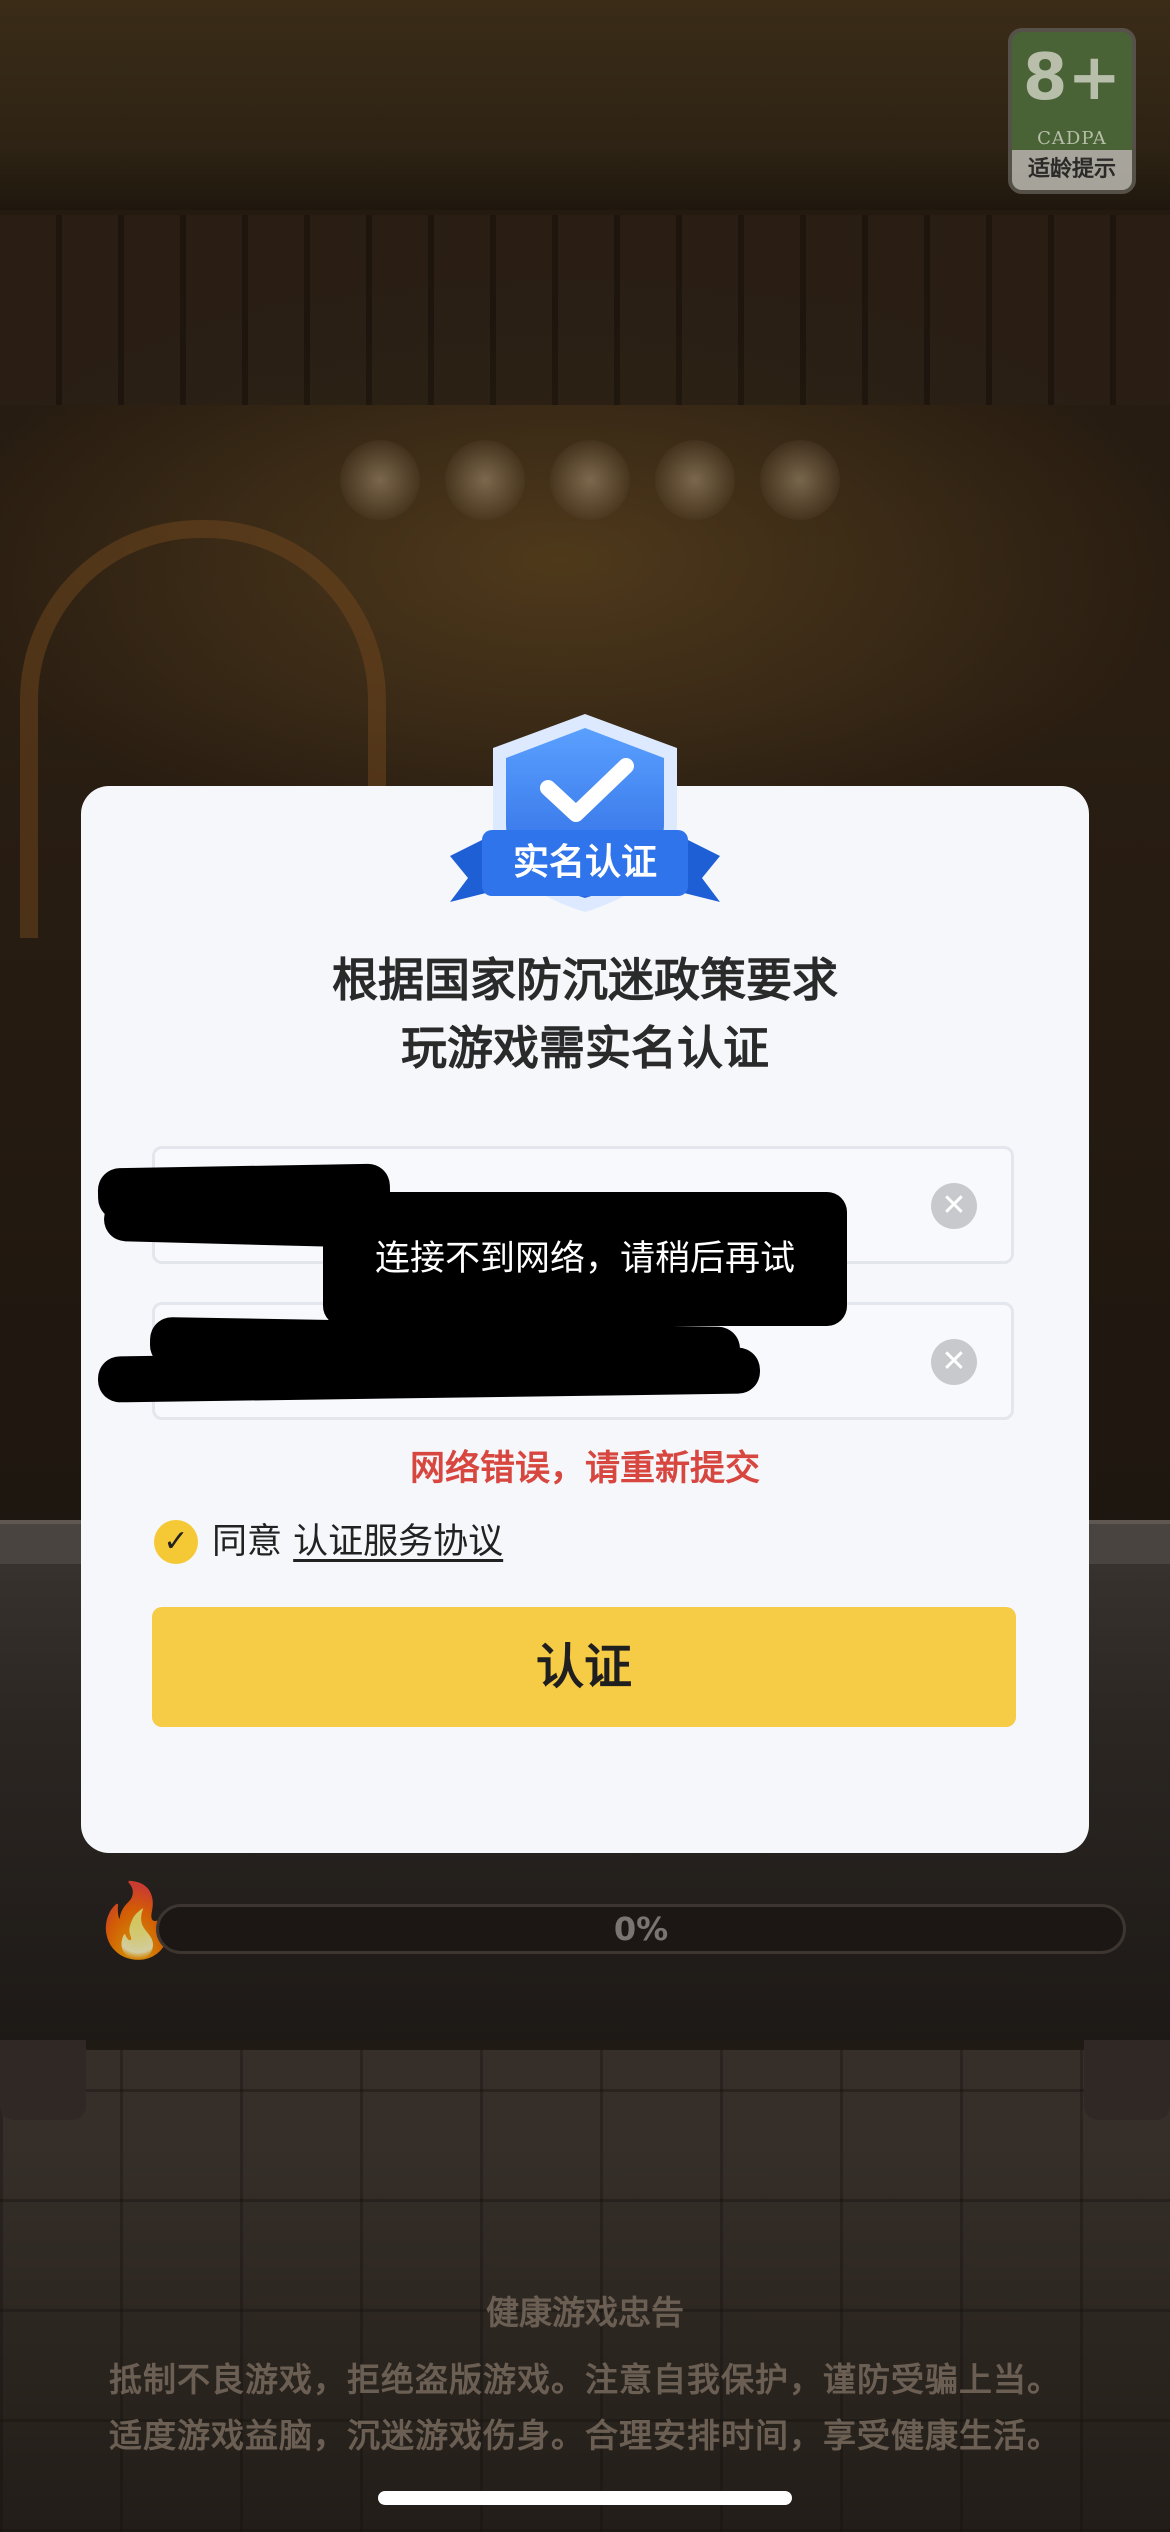 The image size is (1170, 2532). I want to click on background-lights, so click(590, 485).